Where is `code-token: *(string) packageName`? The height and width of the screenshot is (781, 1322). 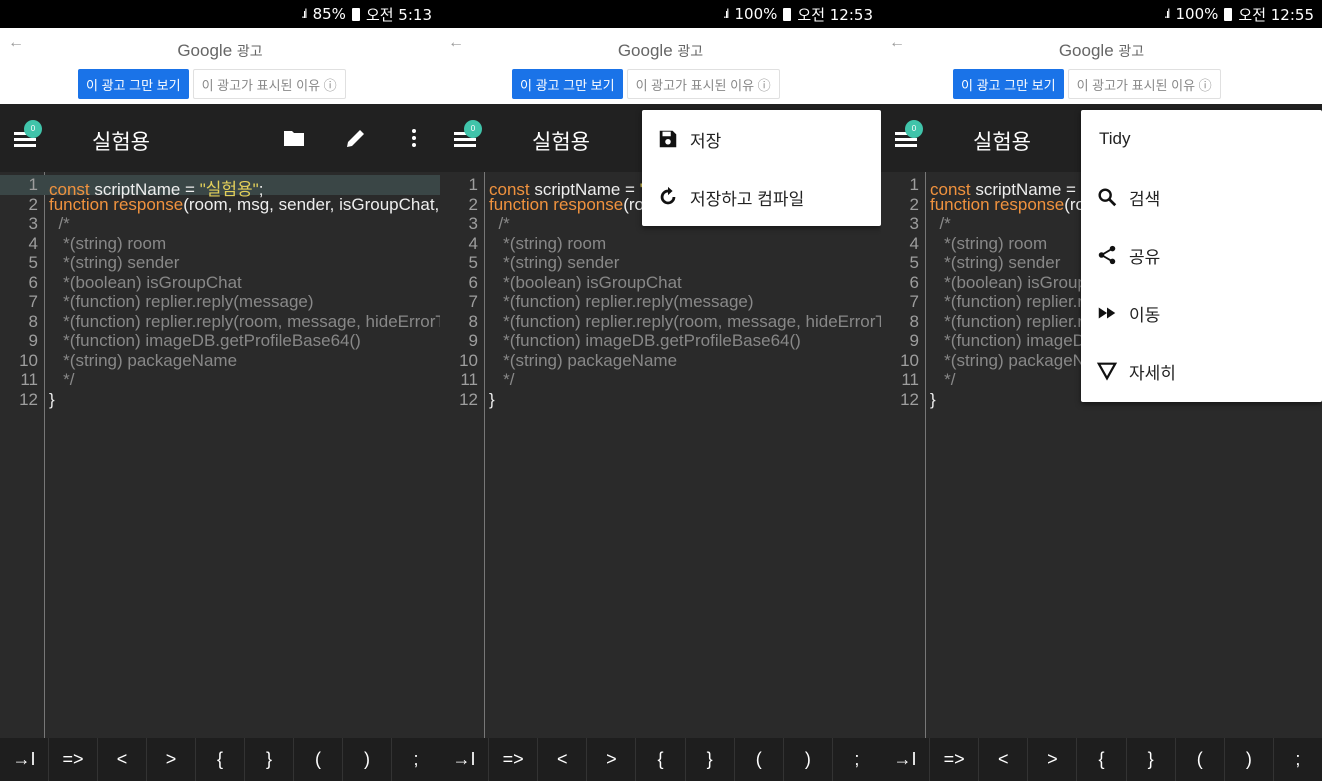 code-token: *(string) packageName is located at coordinates (583, 360).